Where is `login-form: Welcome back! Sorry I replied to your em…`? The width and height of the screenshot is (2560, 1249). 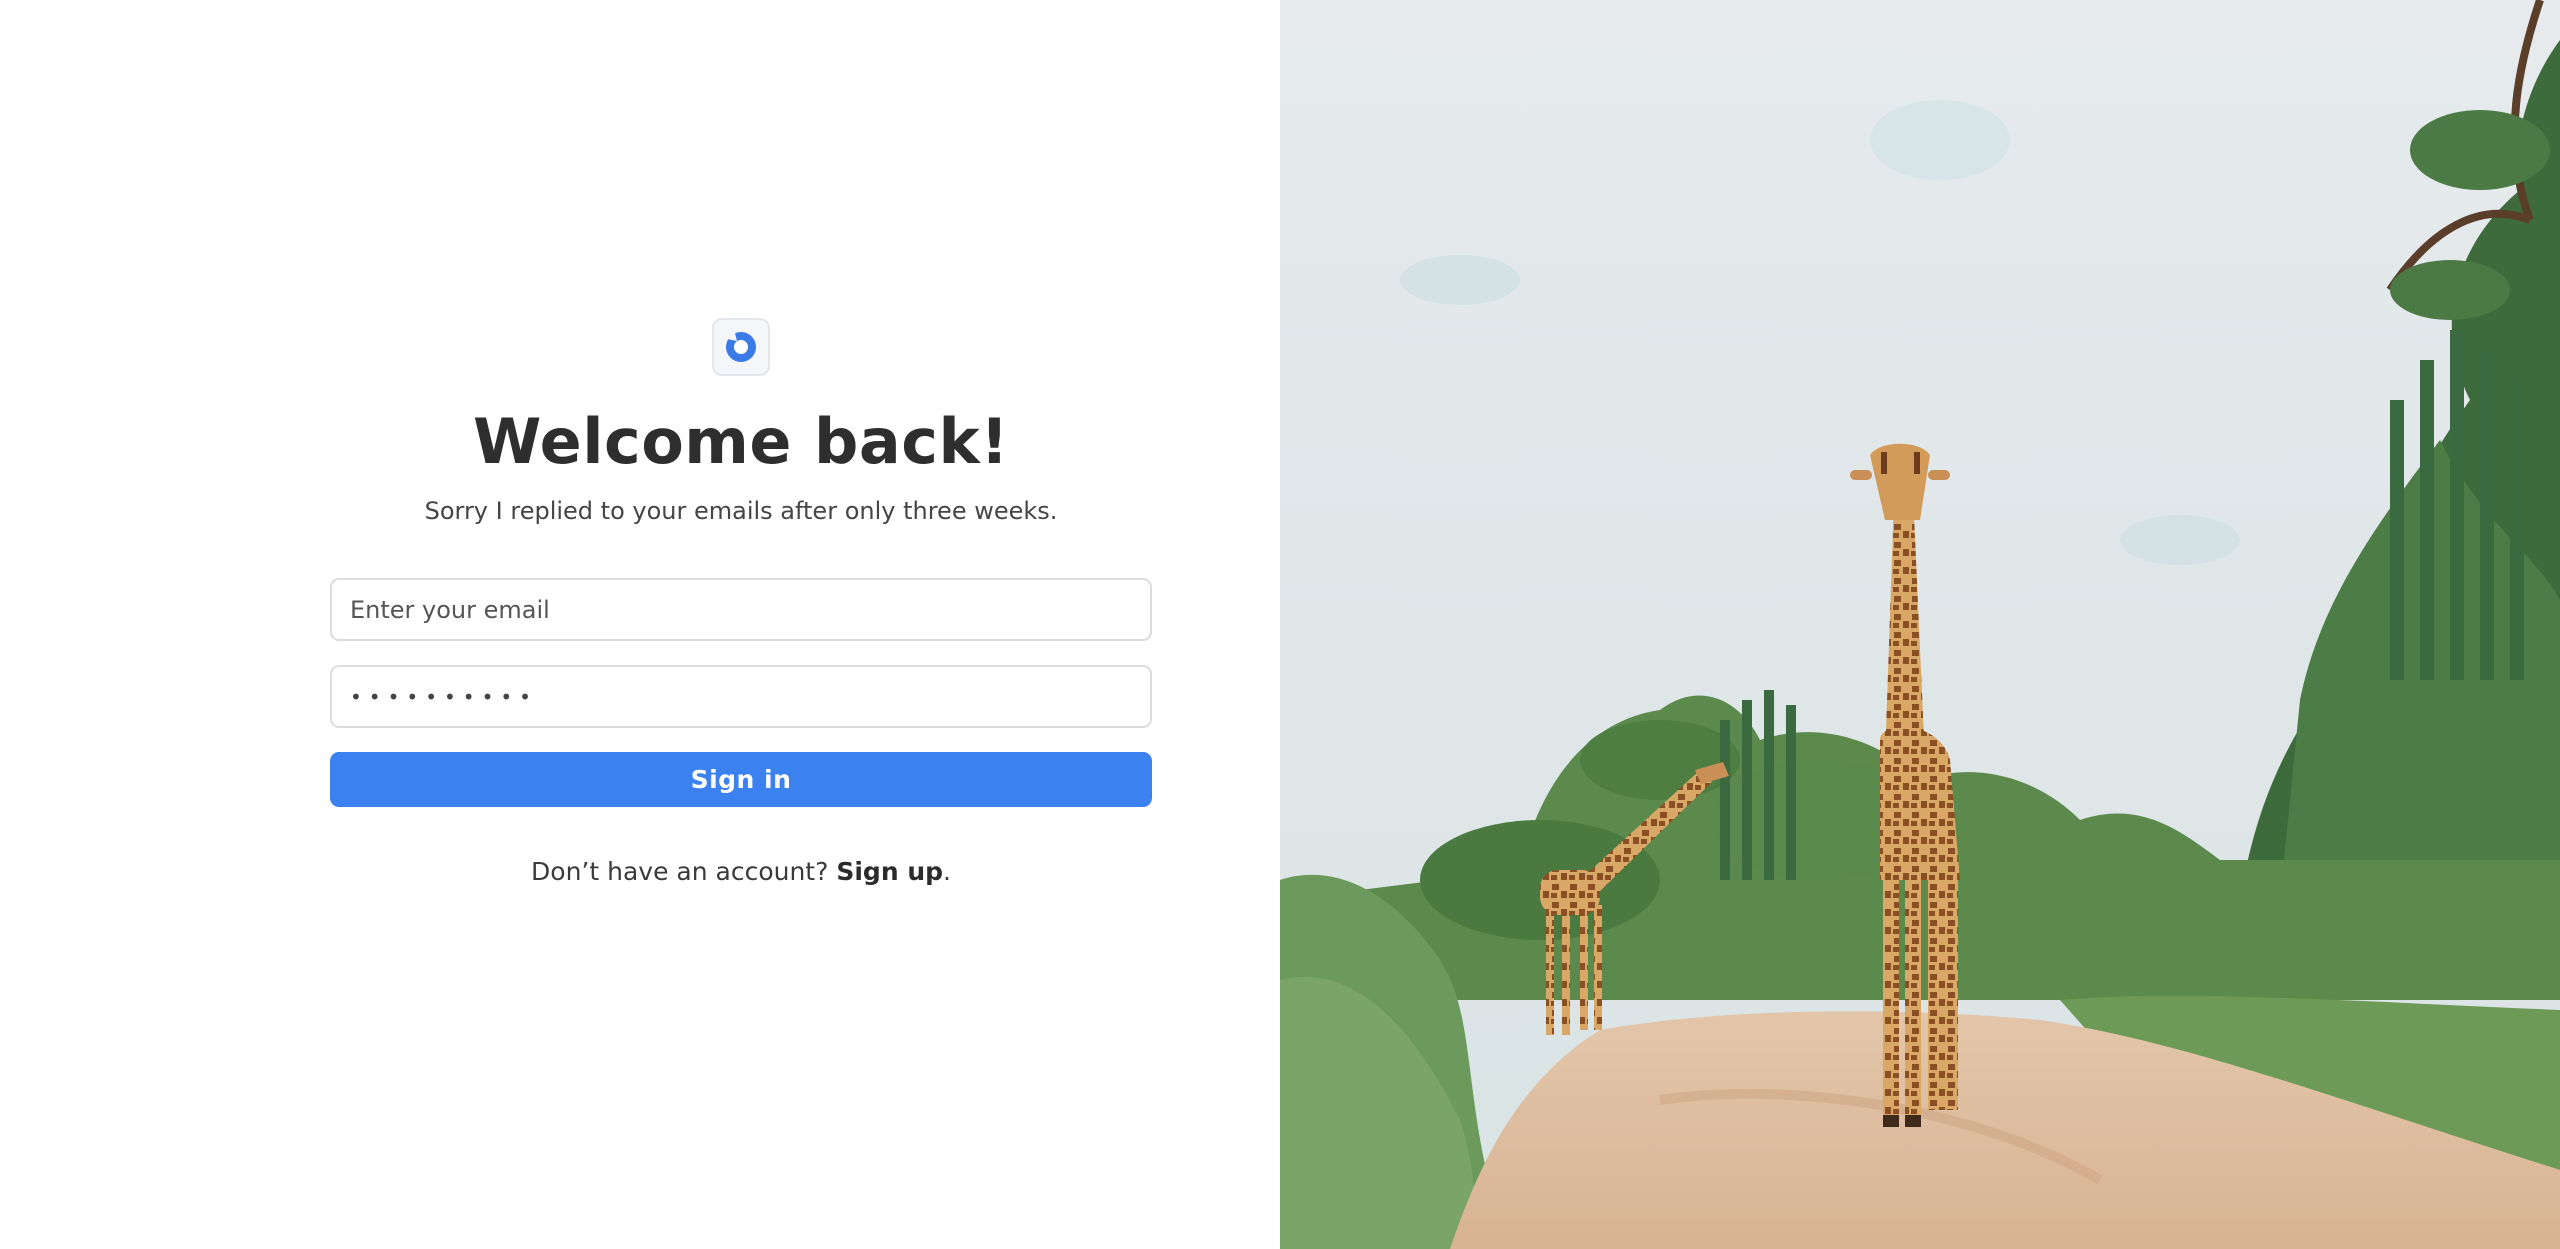 login-form: Welcome back! Sorry I replied to your em… is located at coordinates (741, 603).